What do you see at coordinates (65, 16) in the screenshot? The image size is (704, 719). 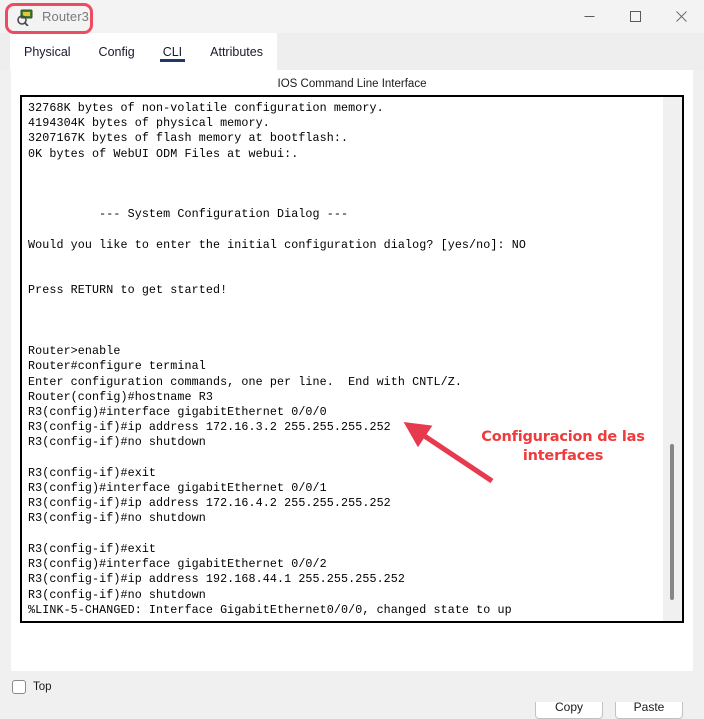 I see `window-title: Router3` at bounding box center [65, 16].